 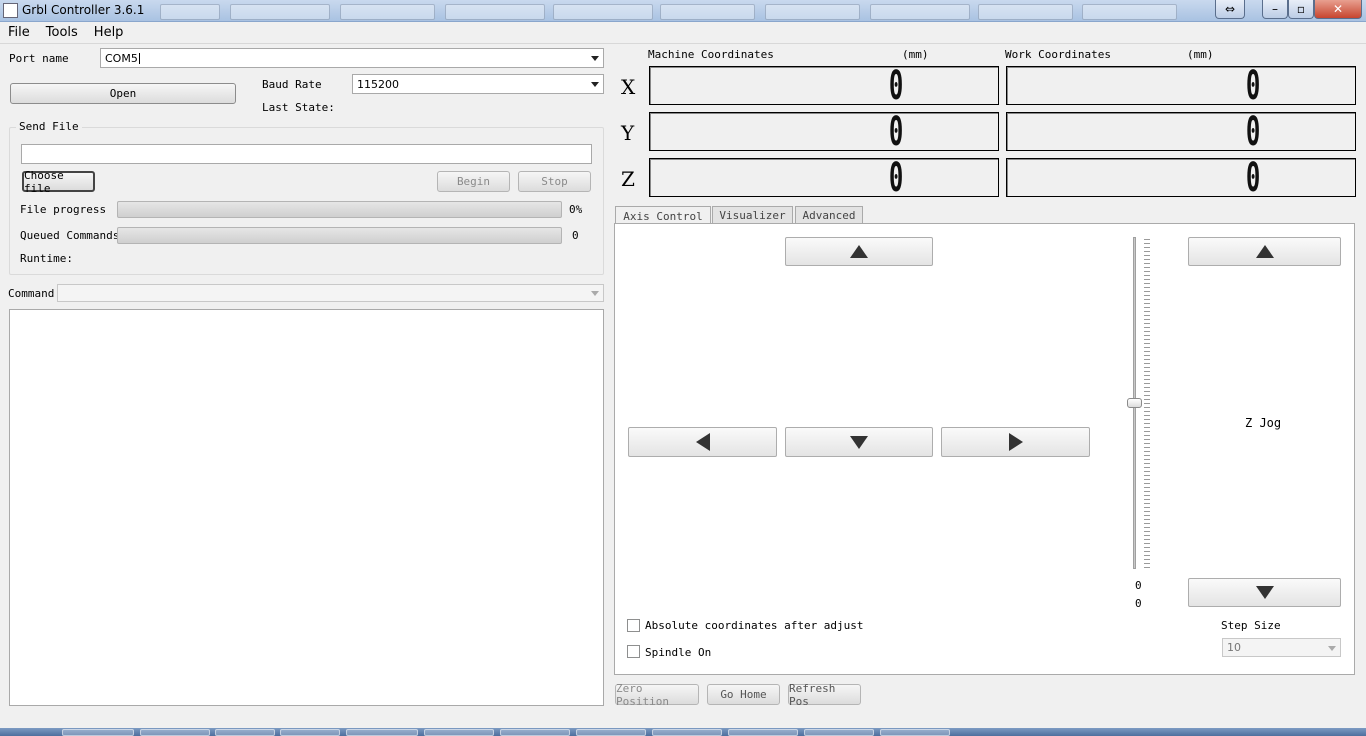 I want to click on work-z-display: 0, so click(x=1181, y=177).